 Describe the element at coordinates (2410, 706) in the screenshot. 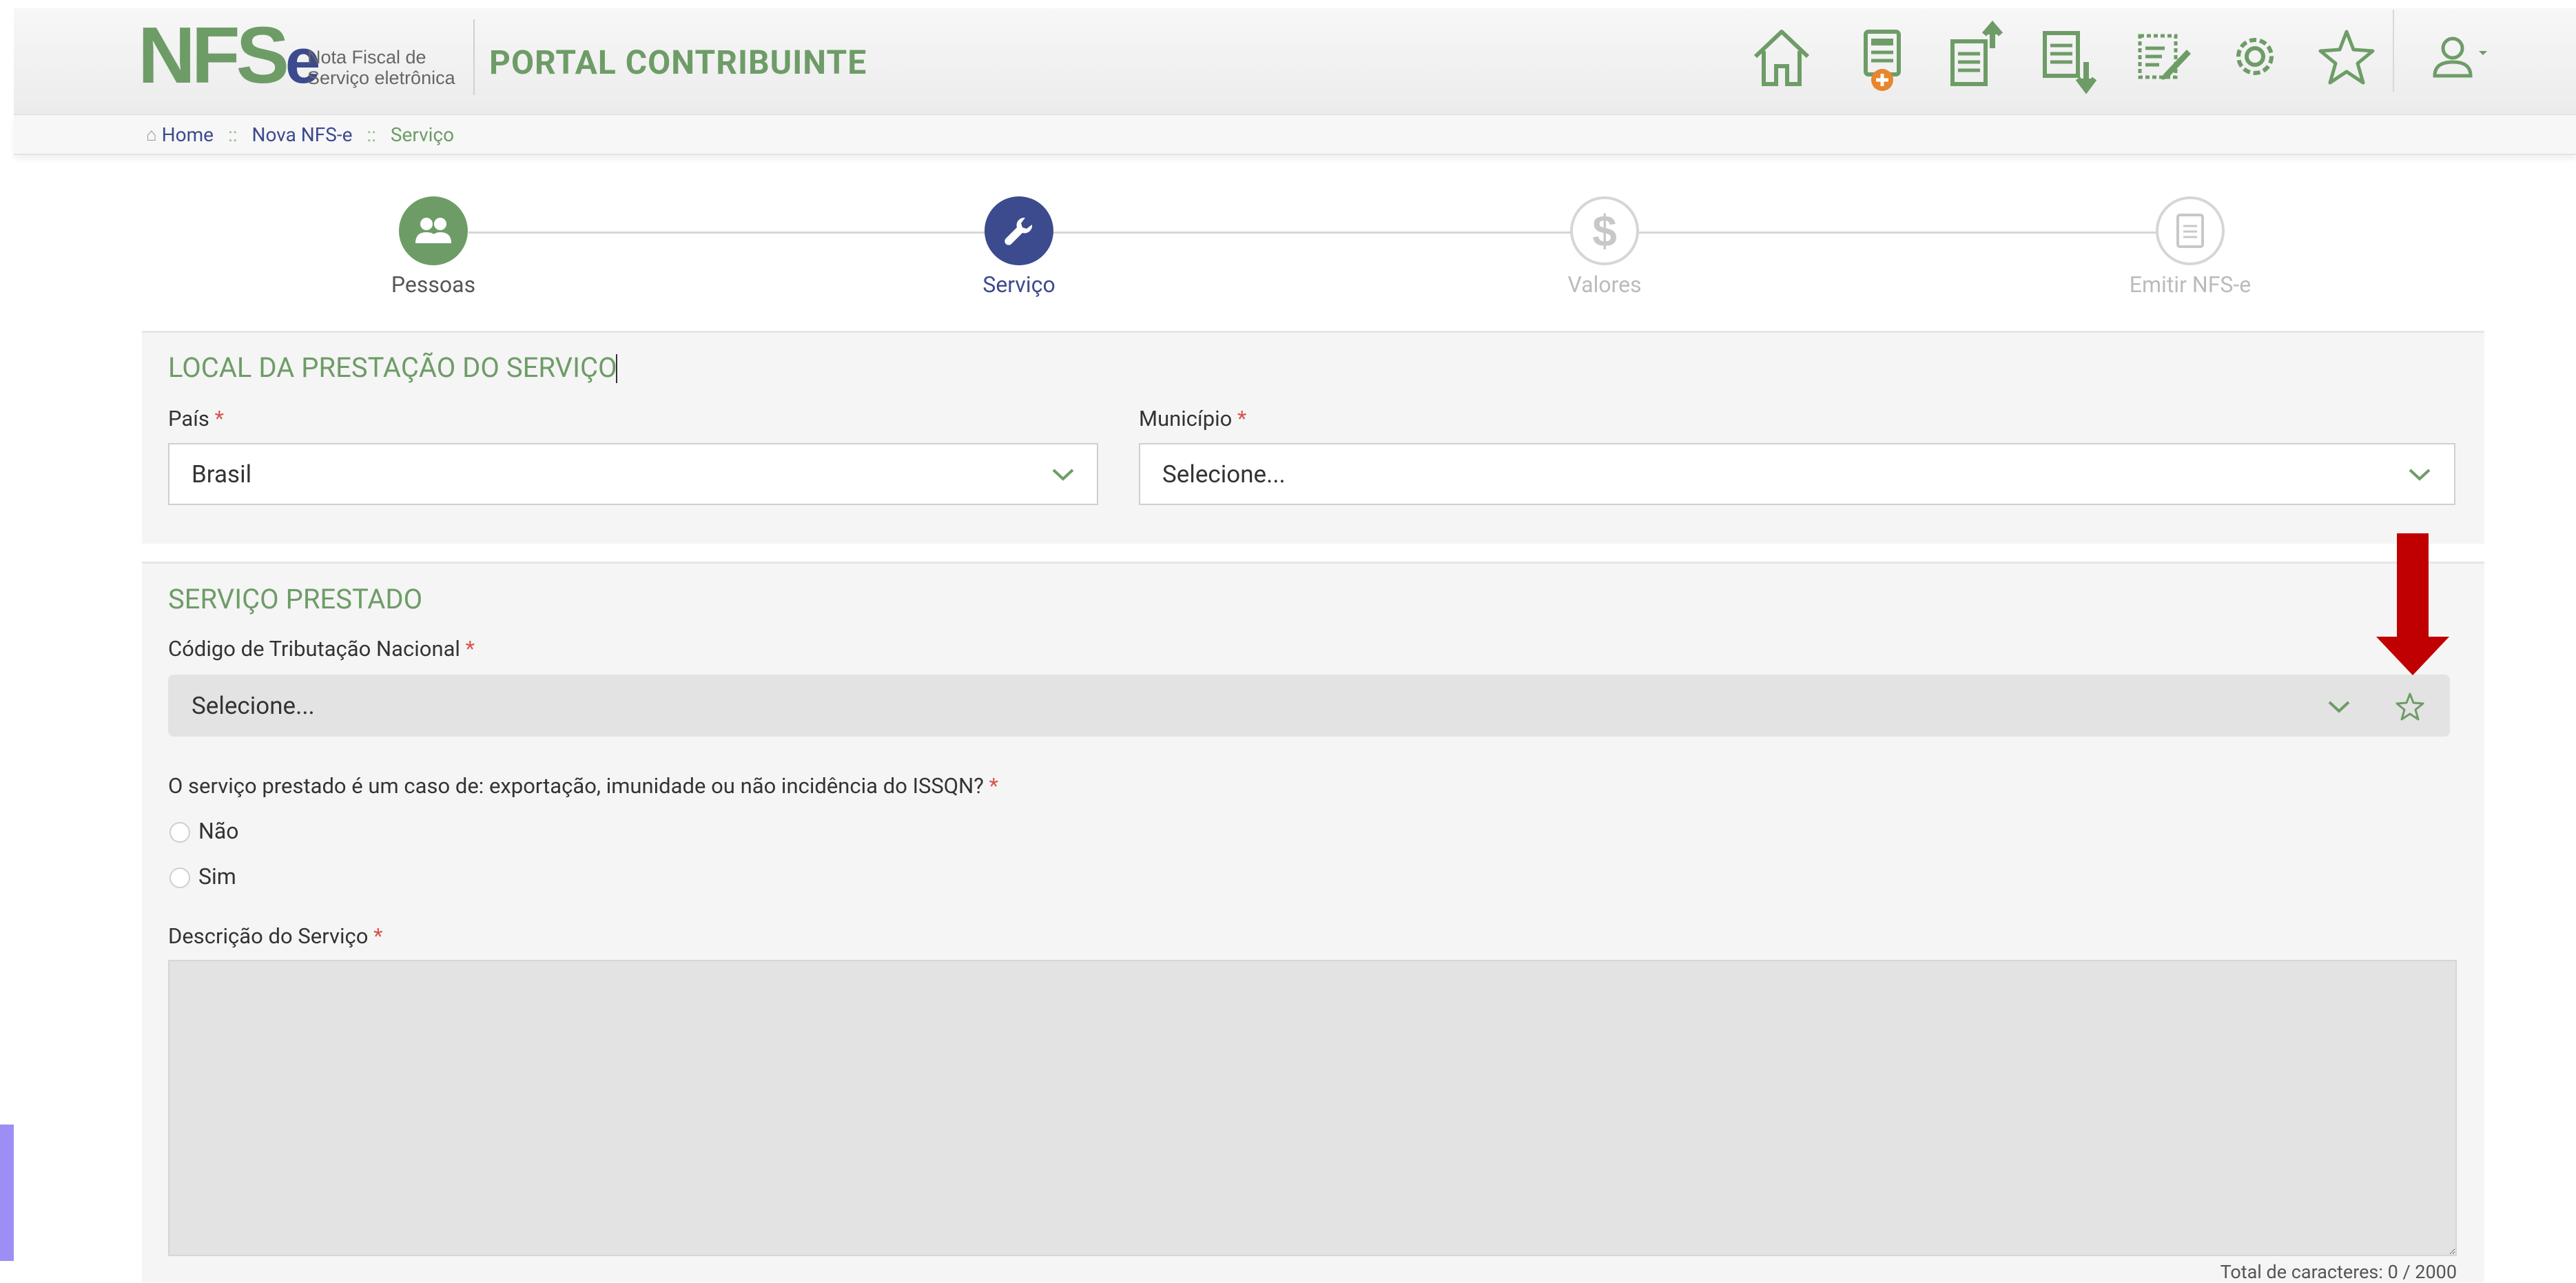

I see `favorite-star-icon` at that location.